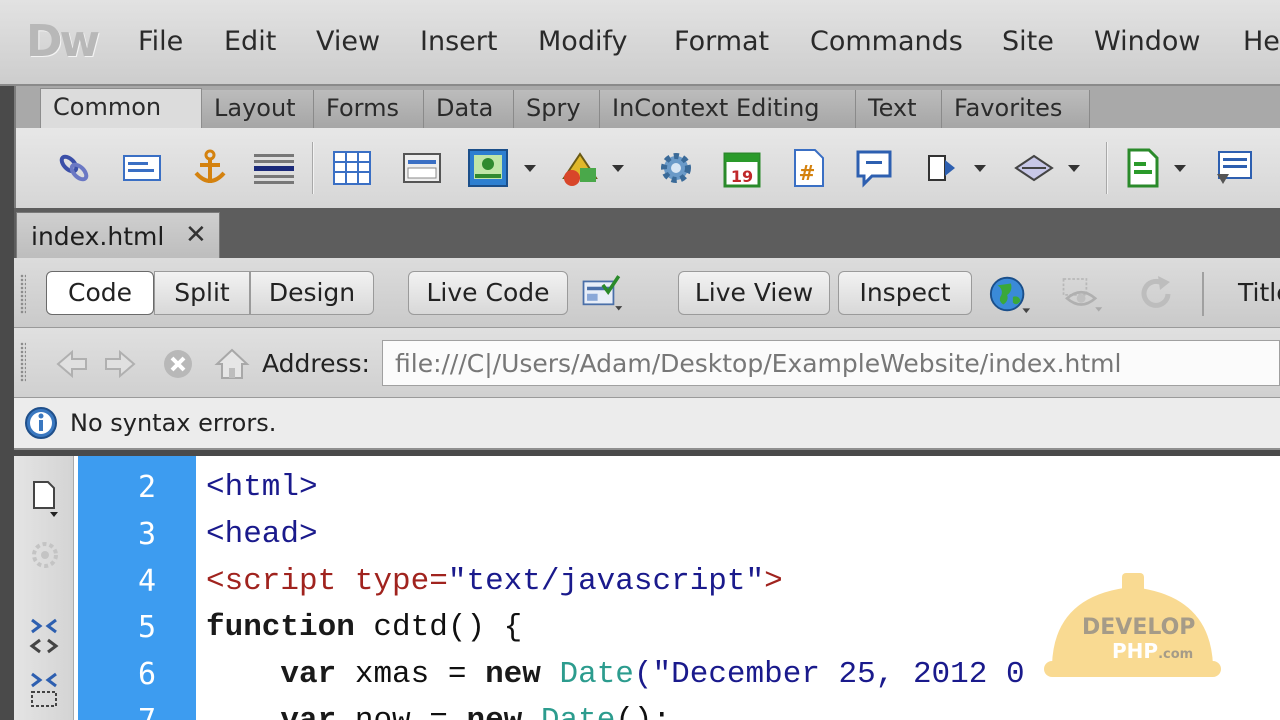 The width and height of the screenshot is (1280, 720). Describe the element at coordinates (942, 168) in the screenshot. I see `head-icon` at that location.